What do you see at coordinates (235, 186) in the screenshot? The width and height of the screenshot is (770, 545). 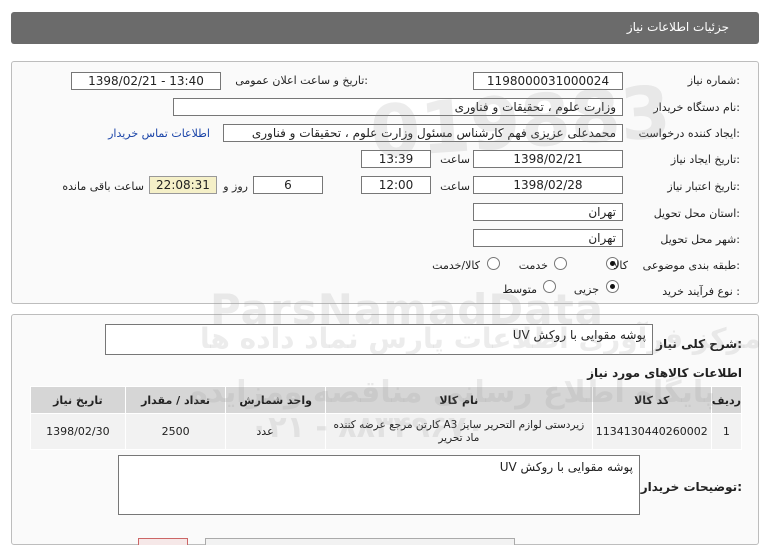 I see `days-label: روز و` at bounding box center [235, 186].